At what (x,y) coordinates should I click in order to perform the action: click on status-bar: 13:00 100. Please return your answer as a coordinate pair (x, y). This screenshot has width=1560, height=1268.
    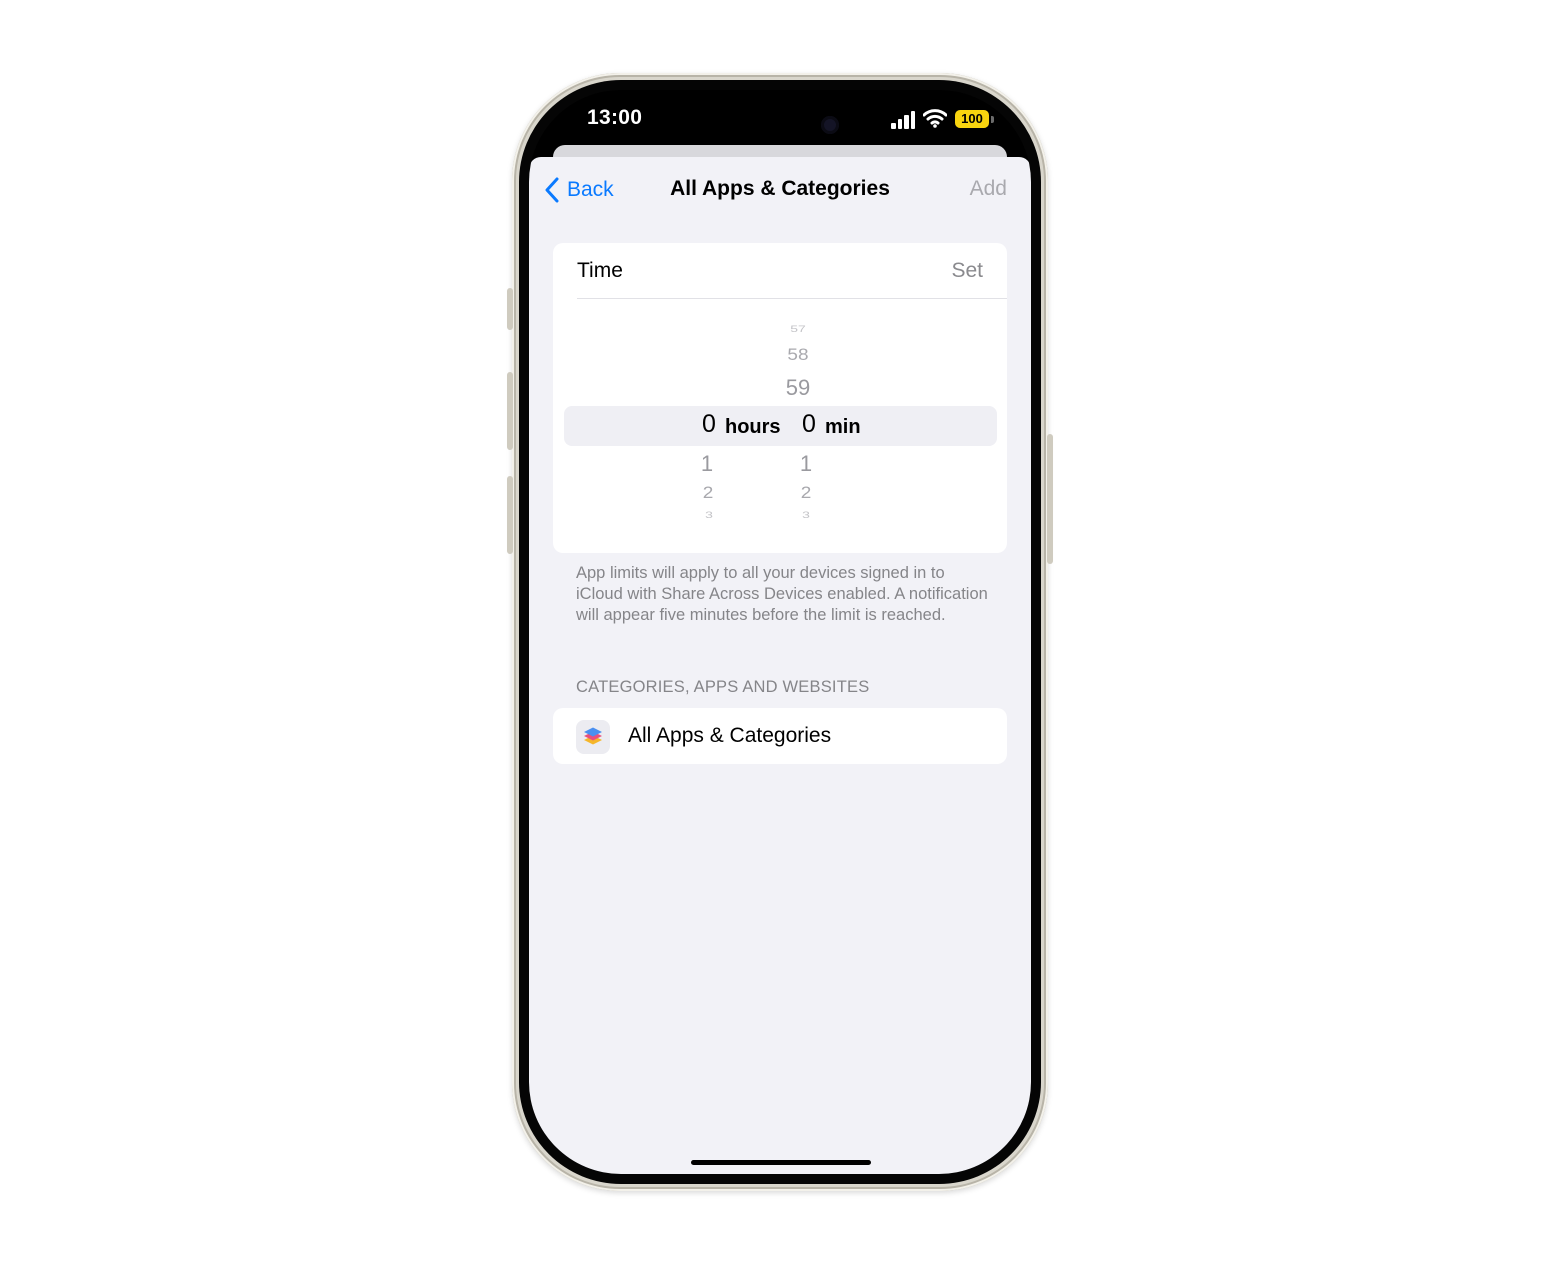
    Looking at the image, I should click on (780, 121).